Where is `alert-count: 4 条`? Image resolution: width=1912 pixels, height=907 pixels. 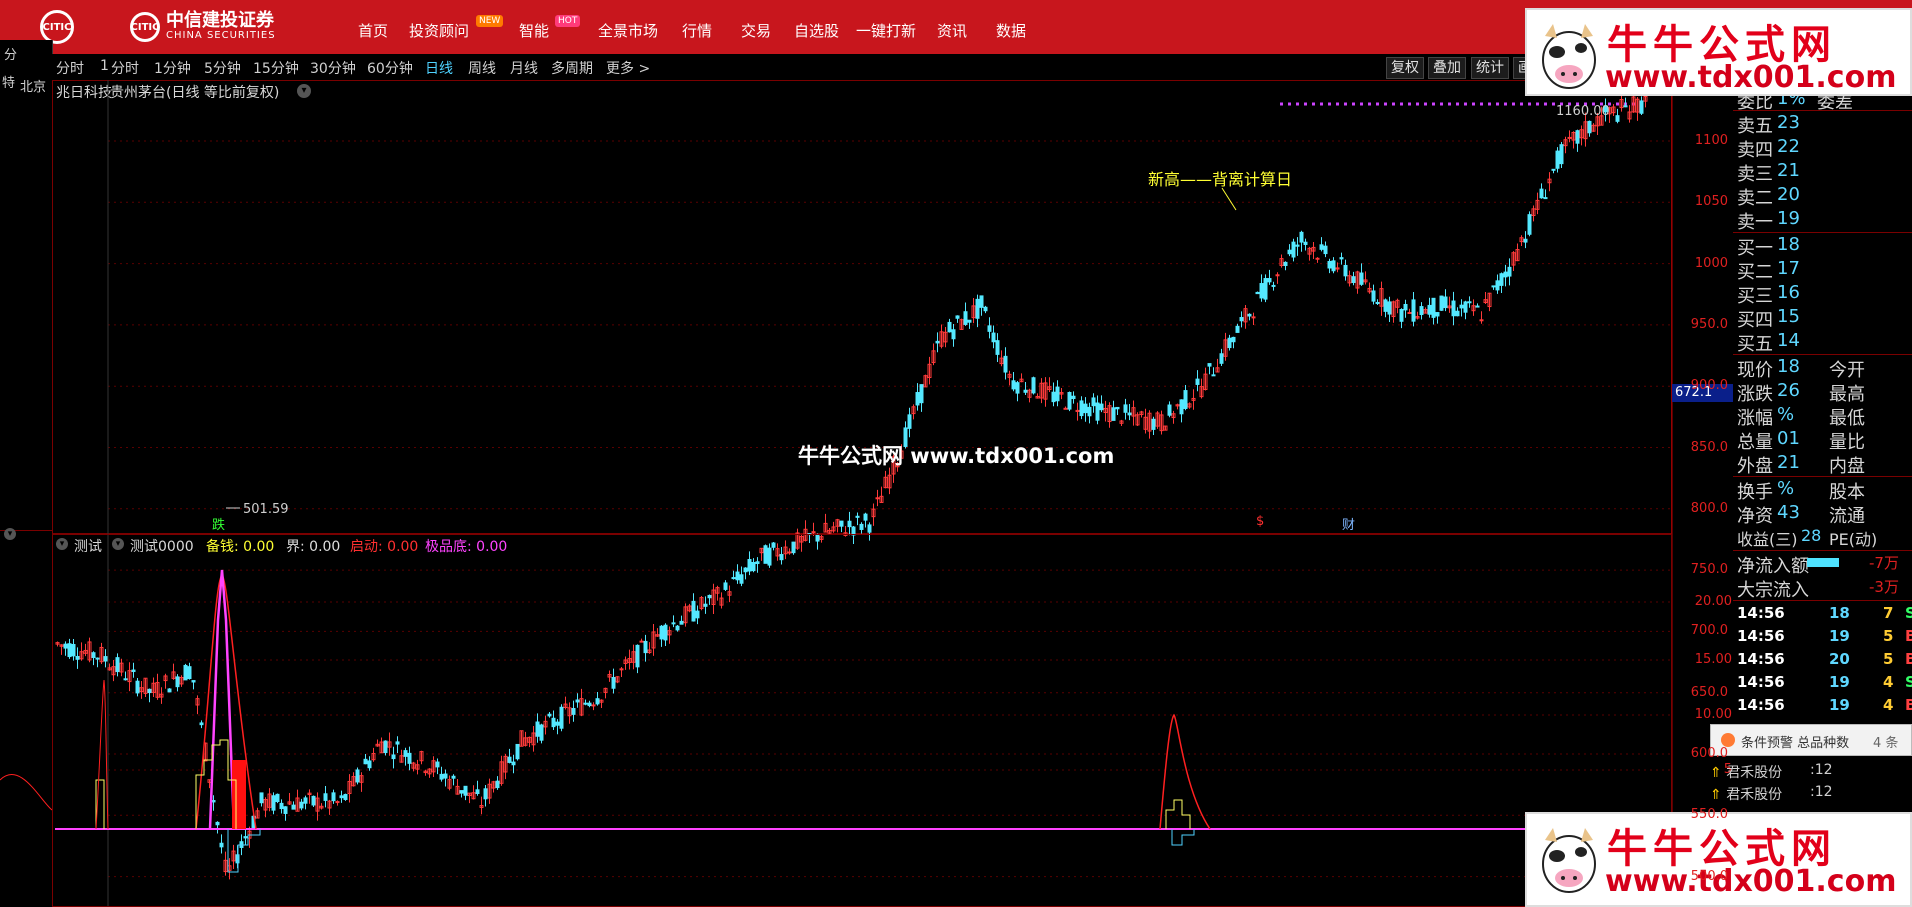 alert-count: 4 条 is located at coordinates (1886, 743).